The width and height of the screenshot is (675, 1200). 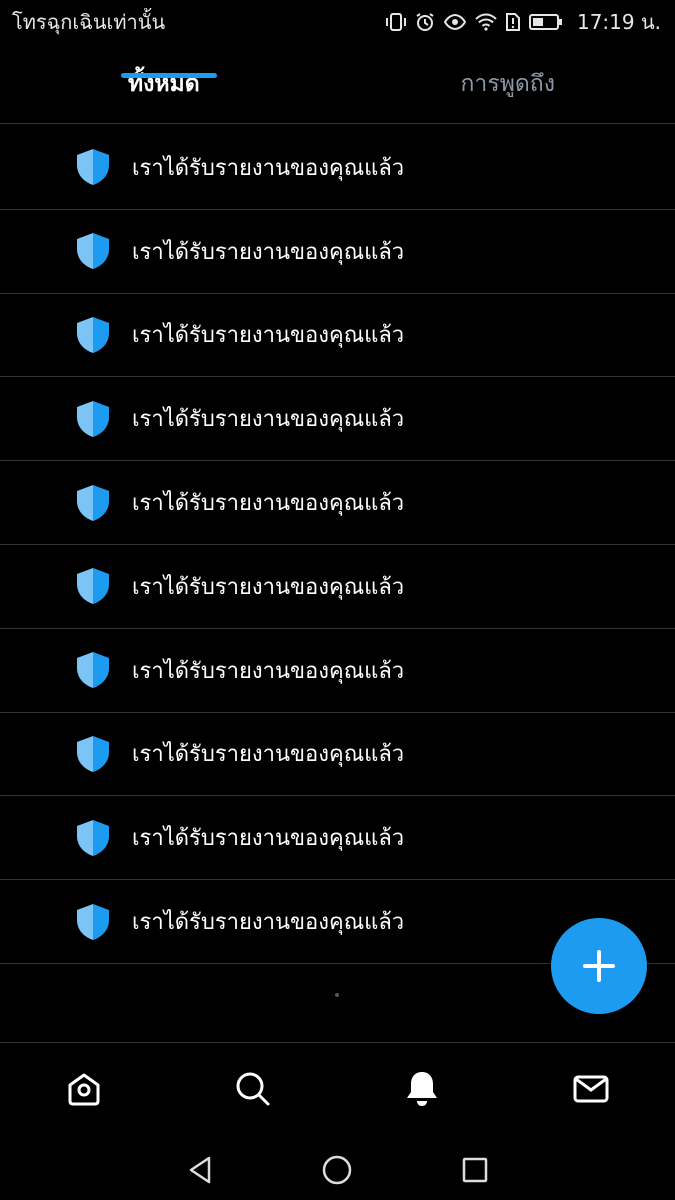 I want to click on scroll-dot, so click(x=337, y=995).